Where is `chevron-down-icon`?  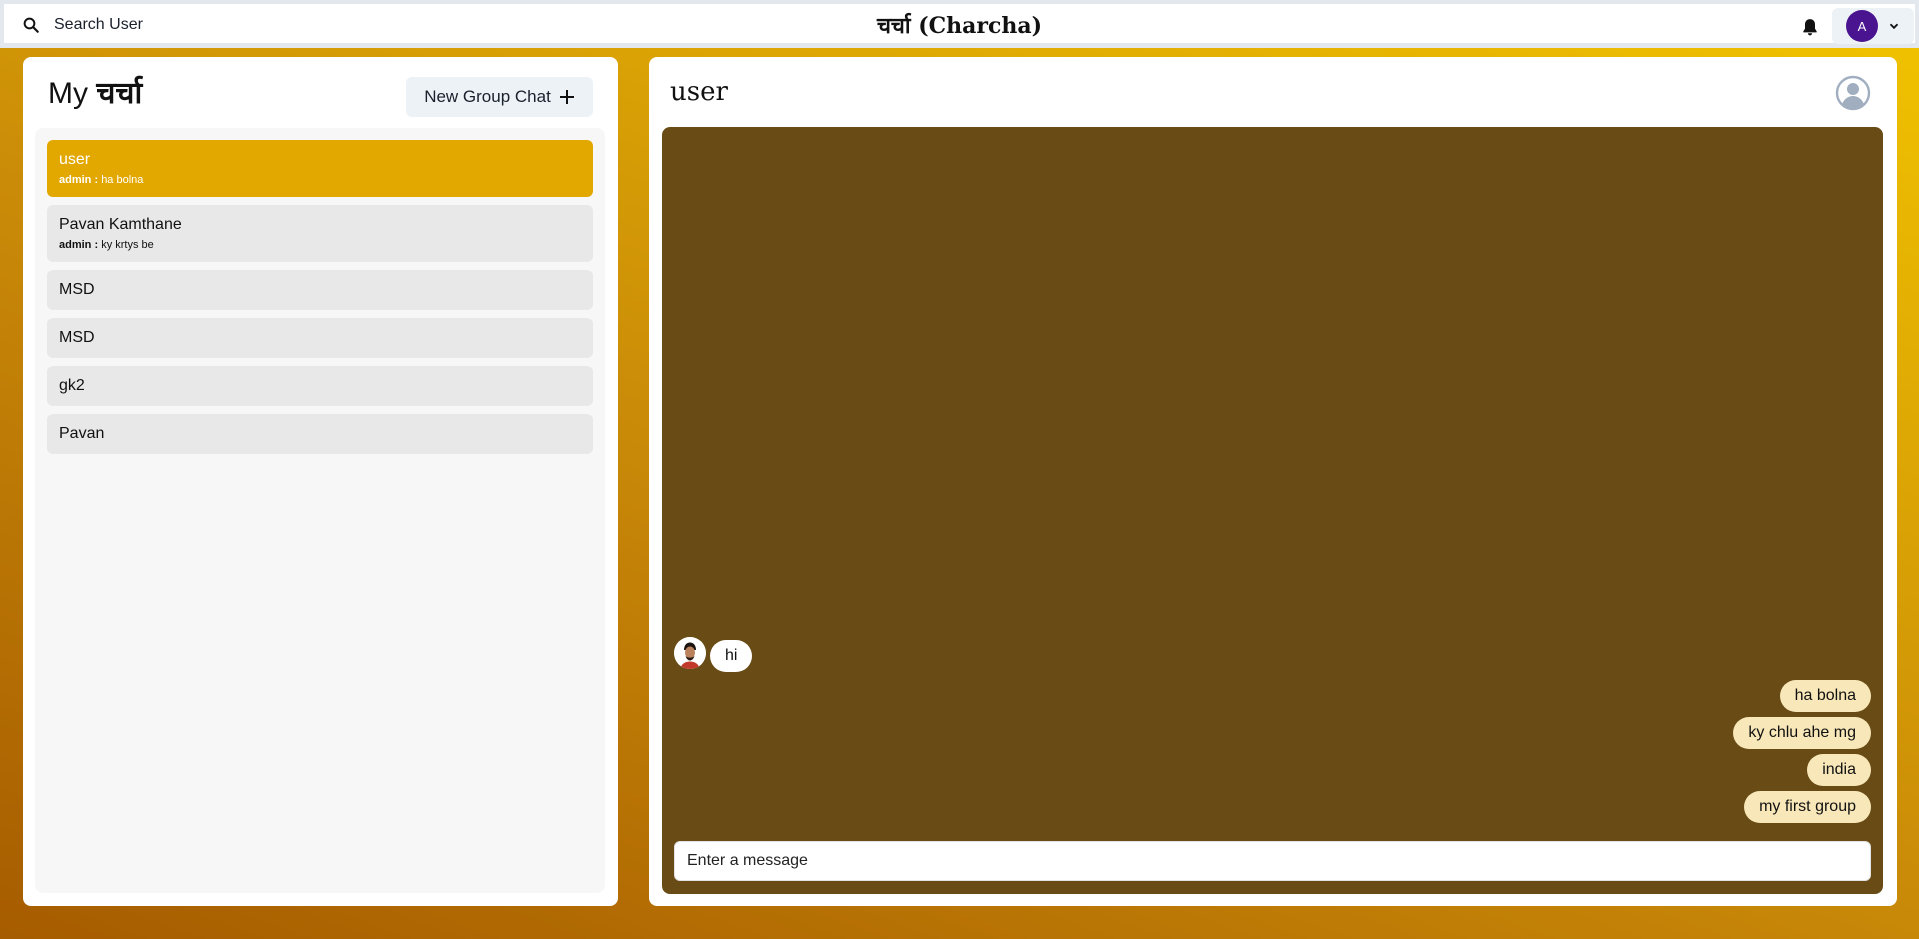
chevron-down-icon is located at coordinates (1894, 26).